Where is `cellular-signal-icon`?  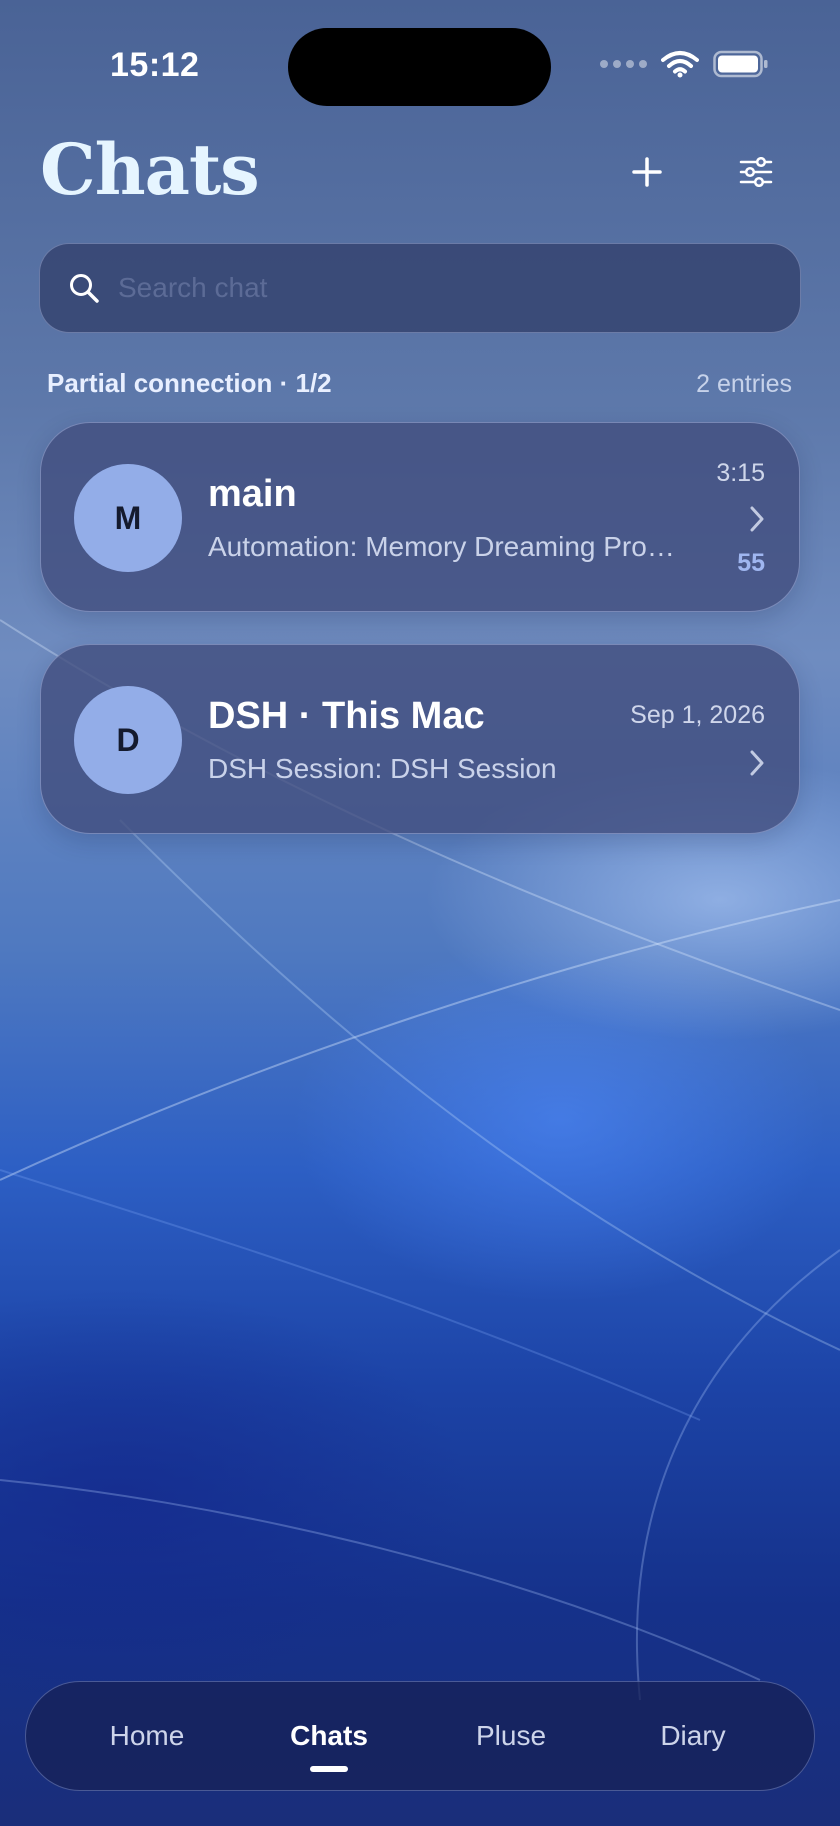 cellular-signal-icon is located at coordinates (623, 64).